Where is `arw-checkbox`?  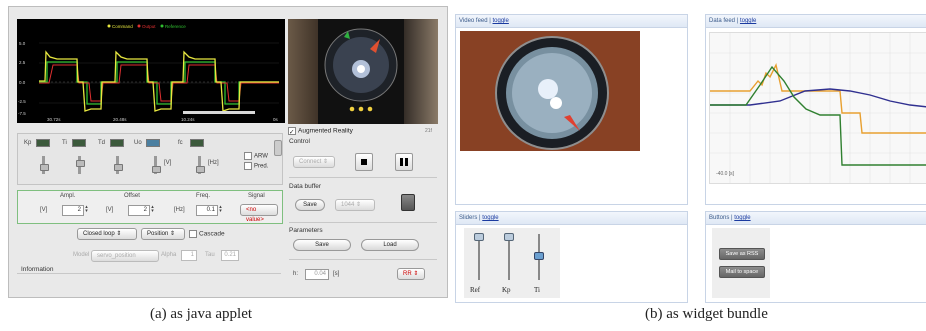
arw-checkbox is located at coordinates (248, 156).